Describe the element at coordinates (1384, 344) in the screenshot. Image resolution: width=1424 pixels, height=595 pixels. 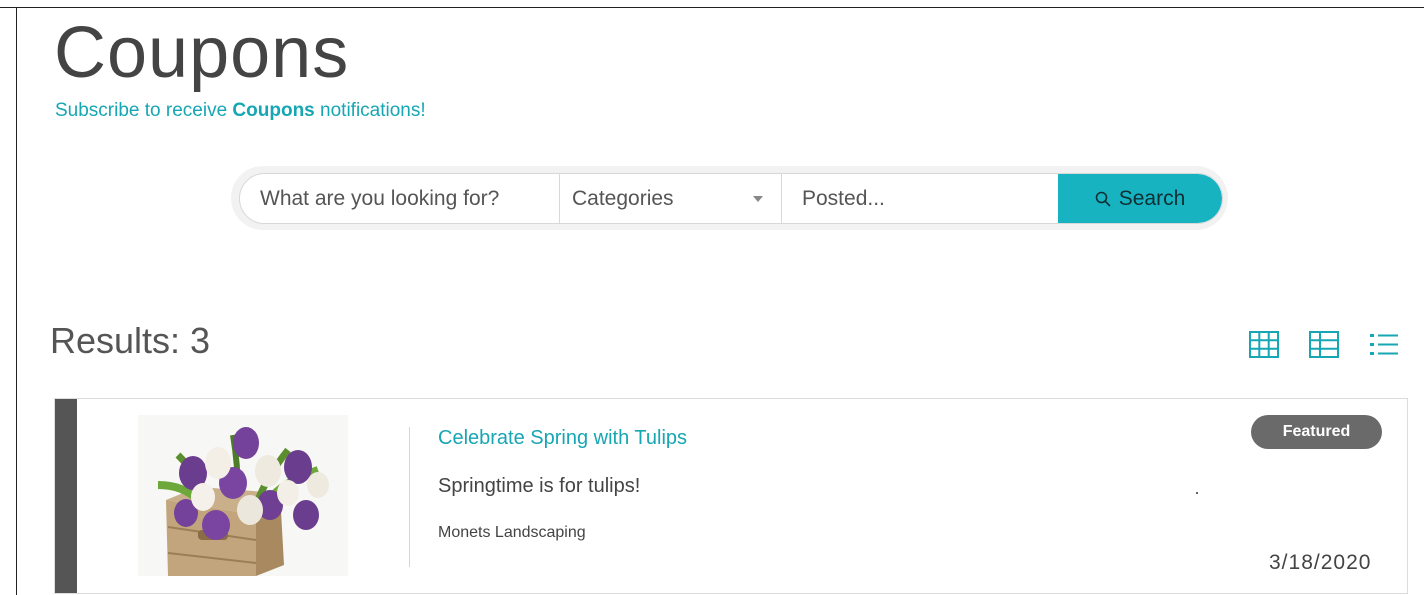
I see `list-view-icon` at that location.